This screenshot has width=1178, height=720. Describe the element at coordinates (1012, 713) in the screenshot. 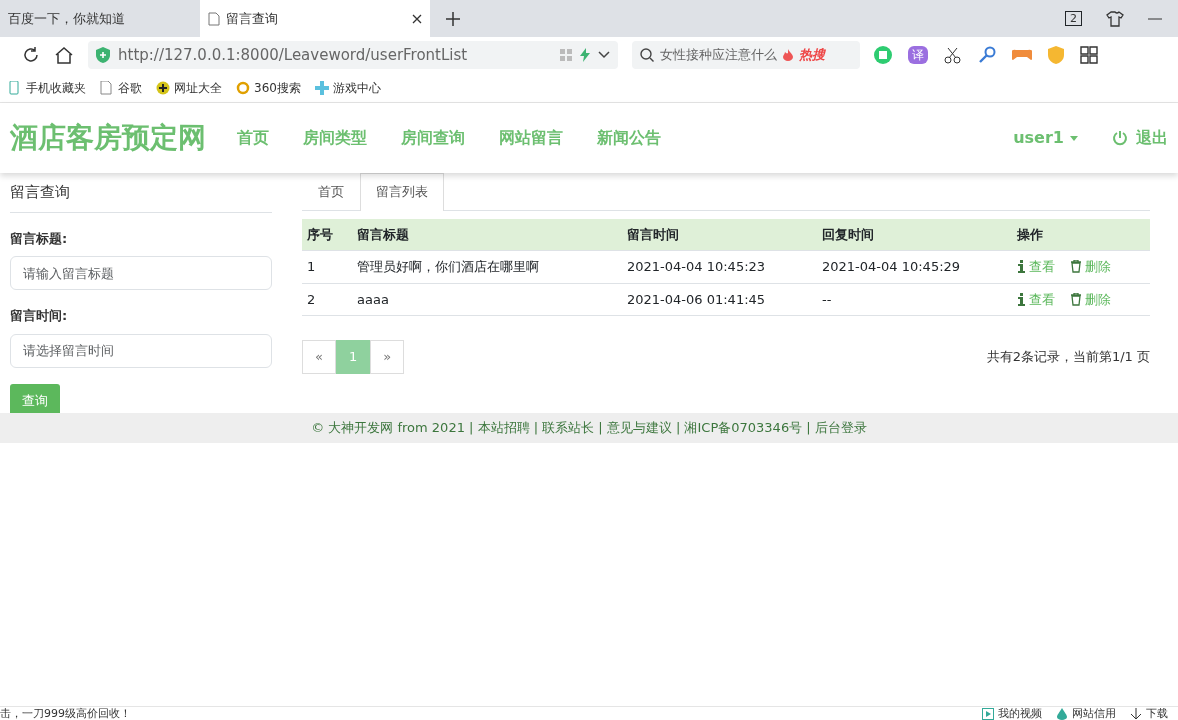

I see `status-item: 我的视频` at that location.